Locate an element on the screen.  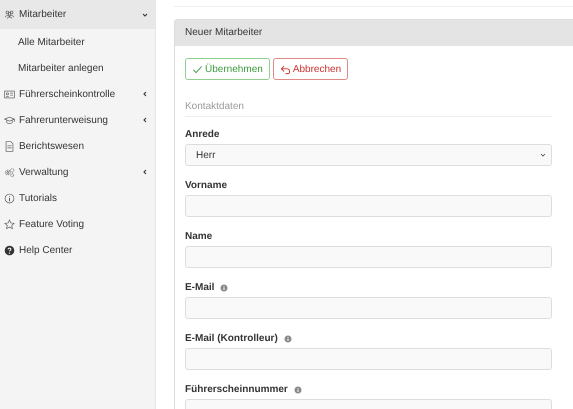
gears-icon is located at coordinates (9, 172).